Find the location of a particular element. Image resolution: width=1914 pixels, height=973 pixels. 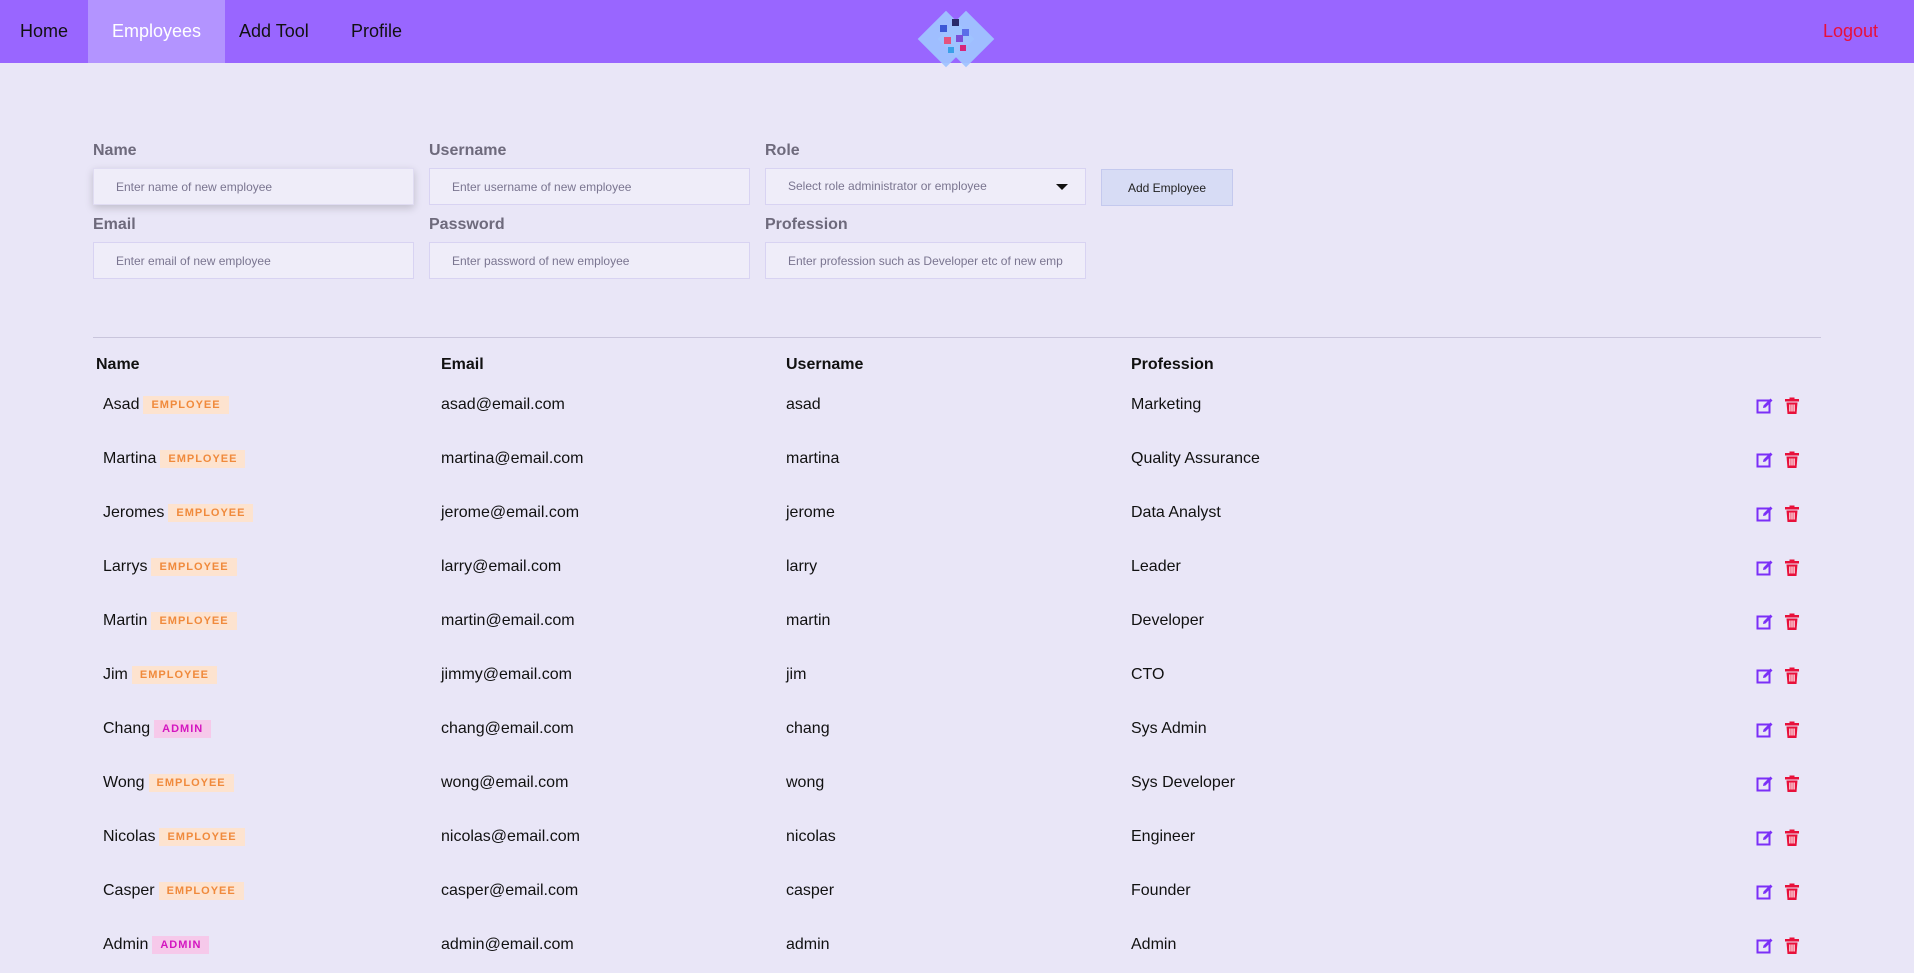

employee-profession: Admin is located at coordinates (1154, 944).